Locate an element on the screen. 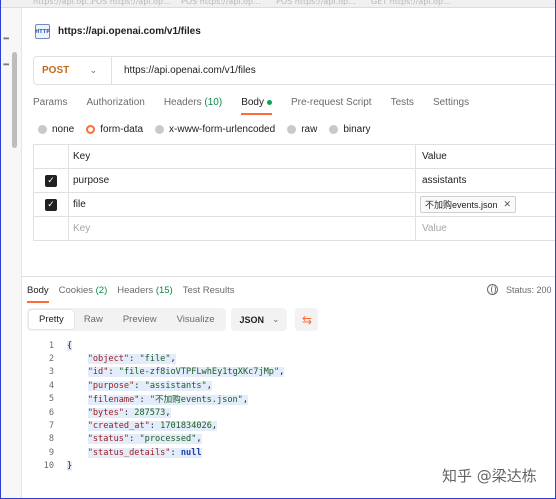 The width and height of the screenshot is (556, 499). json-value: "file" is located at coordinates (155, 359).